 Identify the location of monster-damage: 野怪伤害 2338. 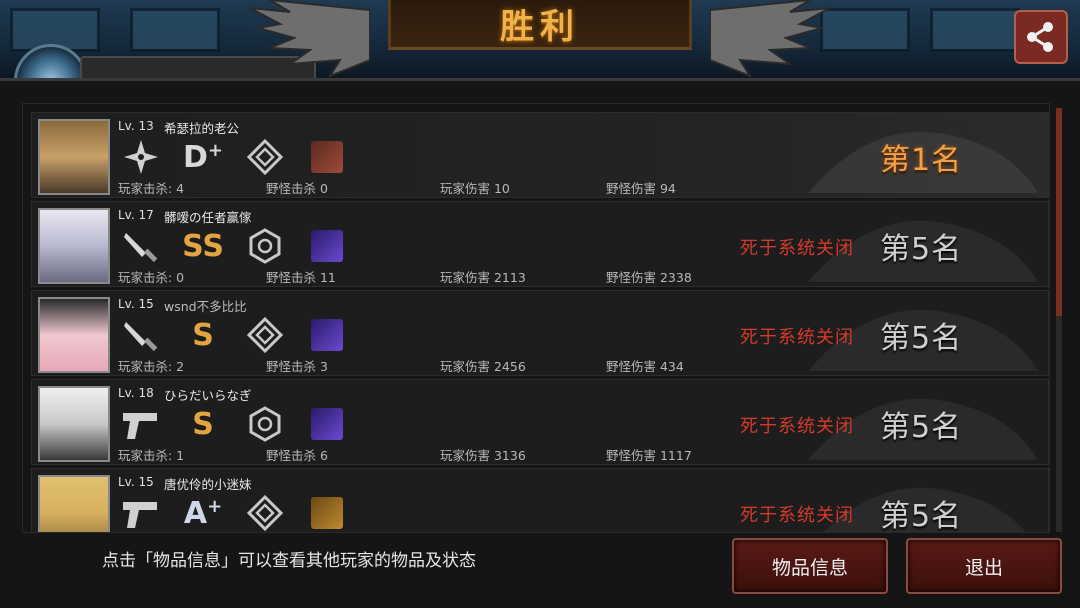
(649, 277).